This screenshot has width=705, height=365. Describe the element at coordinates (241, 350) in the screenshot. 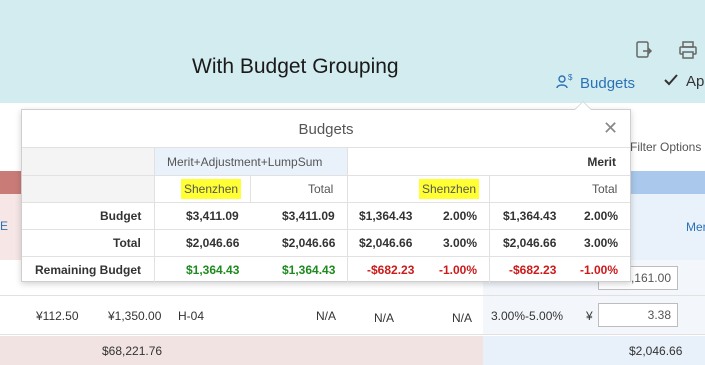

I see `totals-left-area` at that location.